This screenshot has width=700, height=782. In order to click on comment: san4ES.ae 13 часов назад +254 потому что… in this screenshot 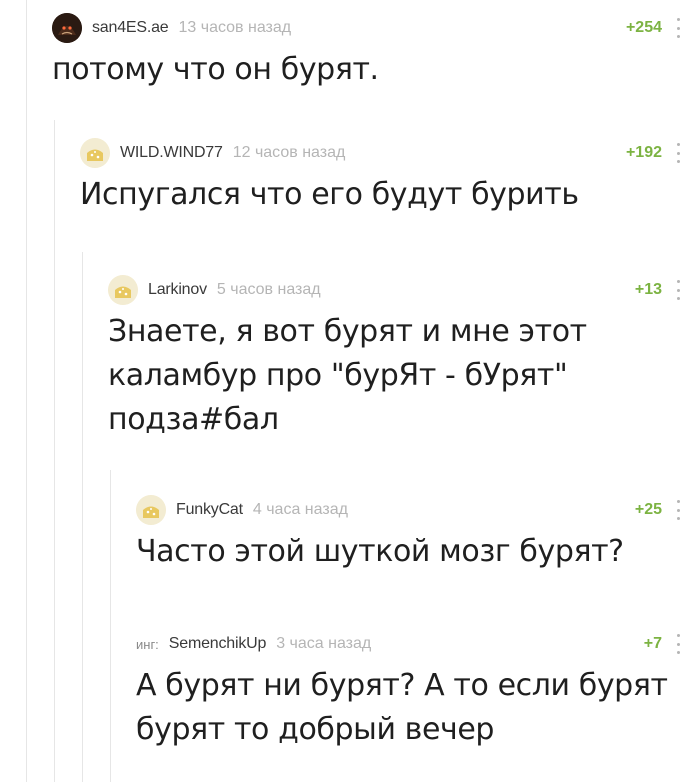, I will do `click(368, 50)`.